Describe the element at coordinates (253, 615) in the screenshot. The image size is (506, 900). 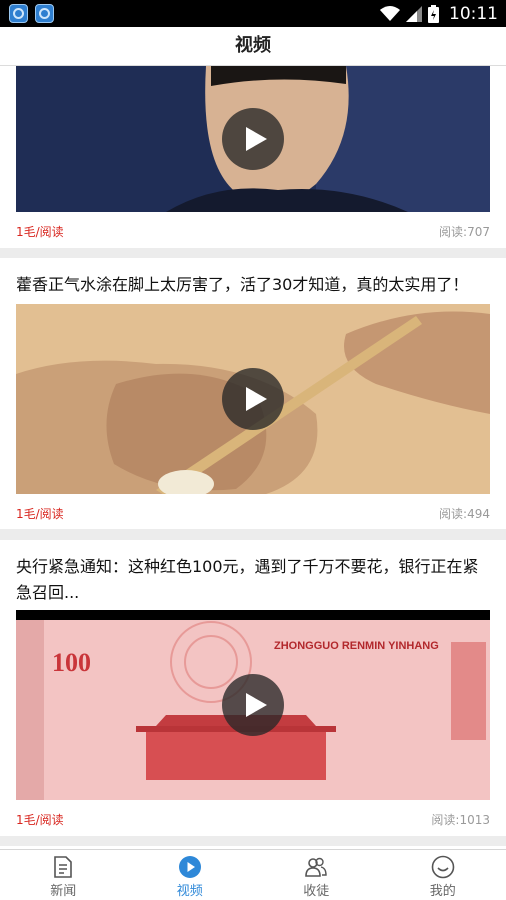
I see `video-letterbox` at that location.